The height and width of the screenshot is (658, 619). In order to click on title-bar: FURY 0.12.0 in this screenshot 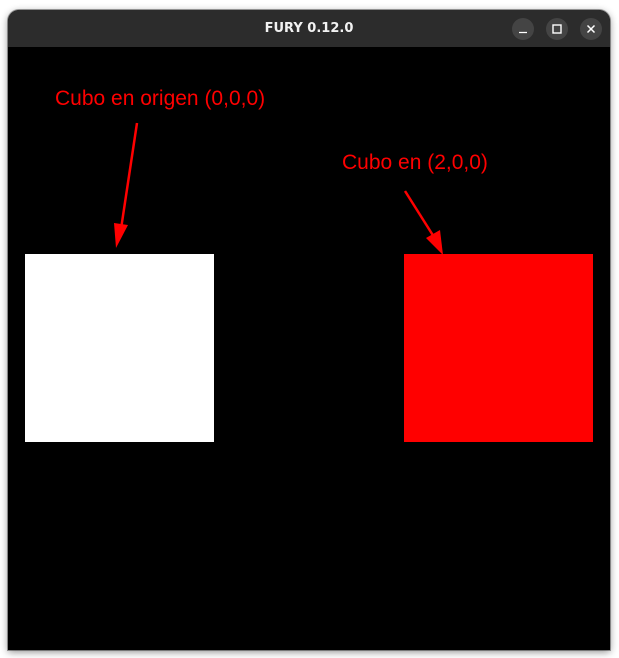, I will do `click(309, 28)`.